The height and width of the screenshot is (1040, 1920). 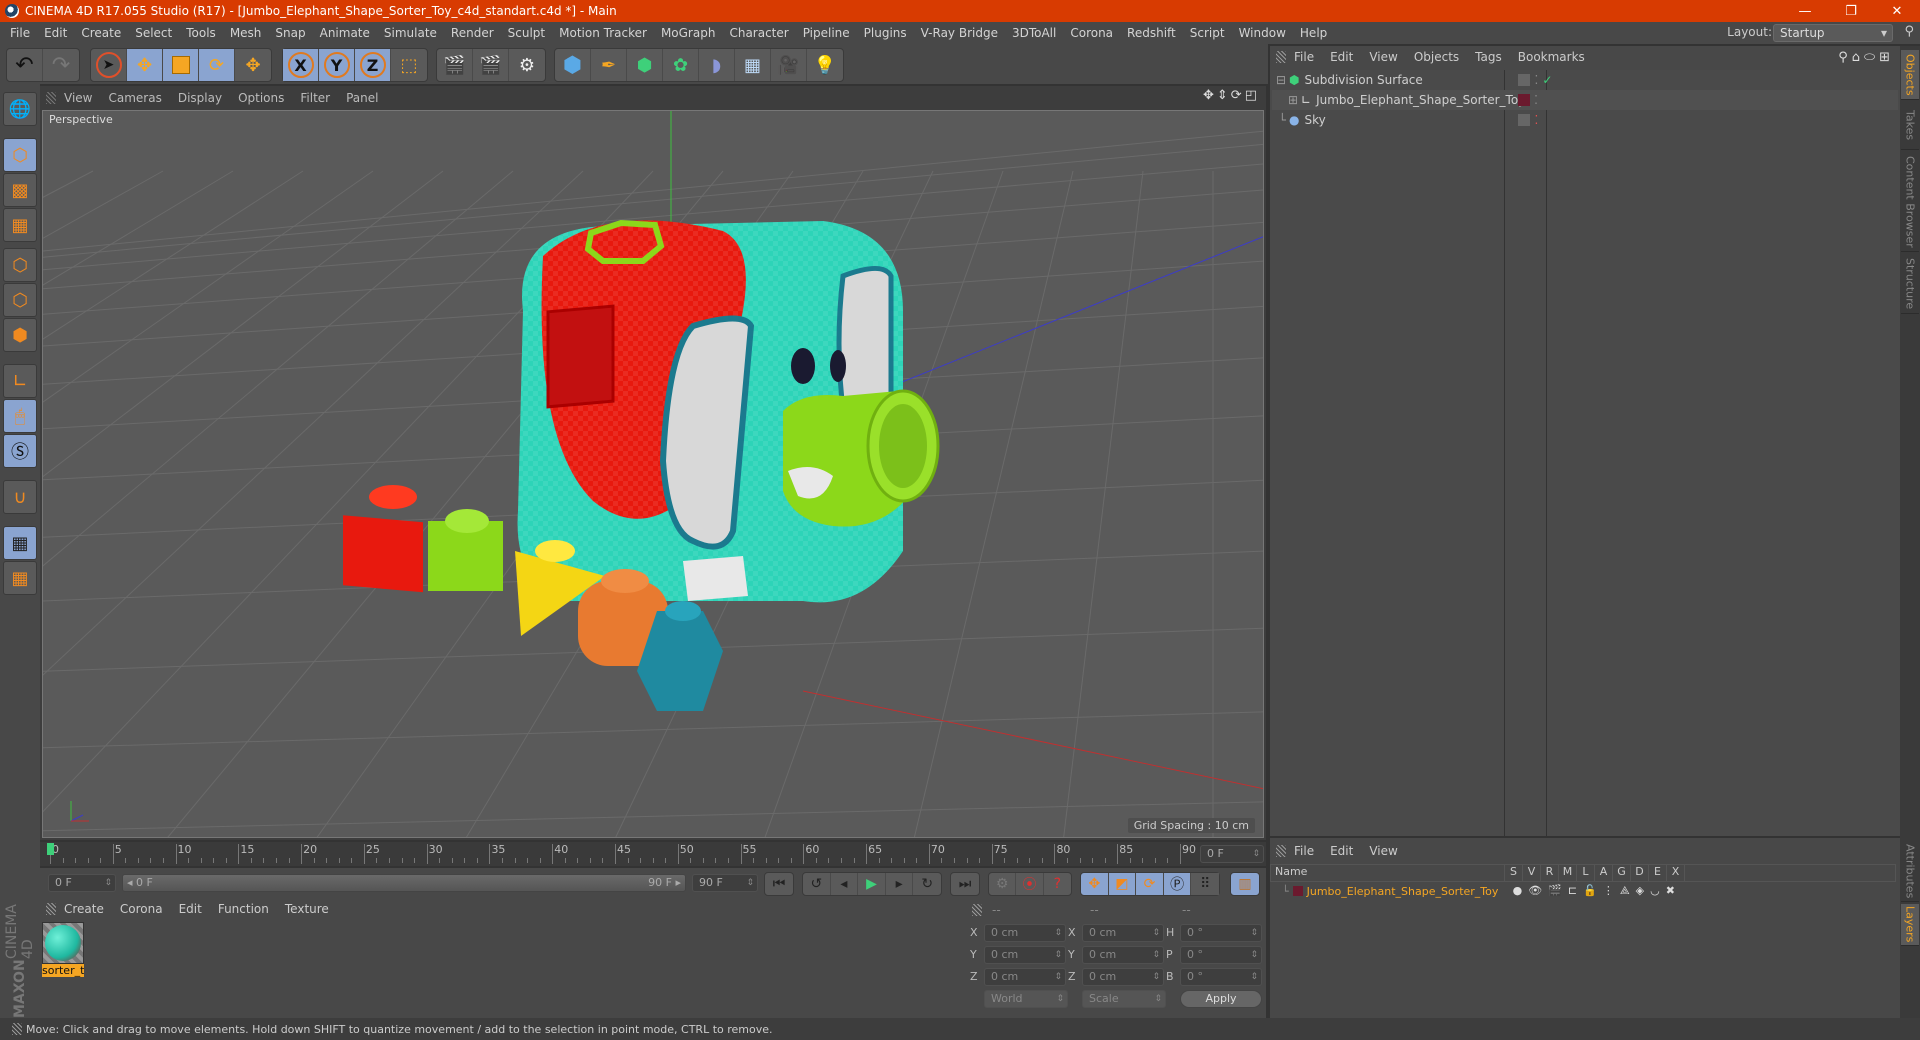 I want to click on key-rotation-icon: ⟳, so click(x=1150, y=884).